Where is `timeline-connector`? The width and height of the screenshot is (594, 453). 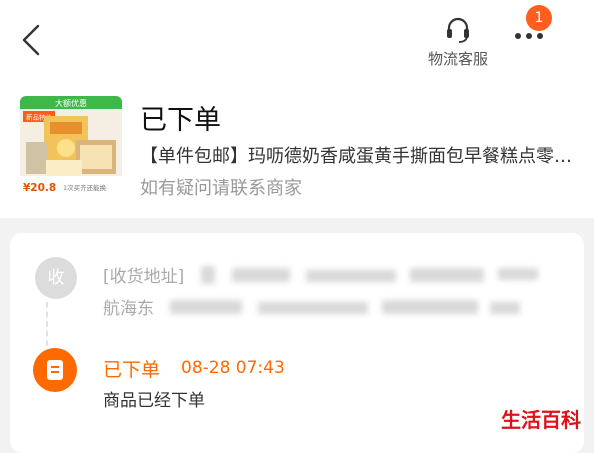 timeline-connector is located at coordinates (47, 324).